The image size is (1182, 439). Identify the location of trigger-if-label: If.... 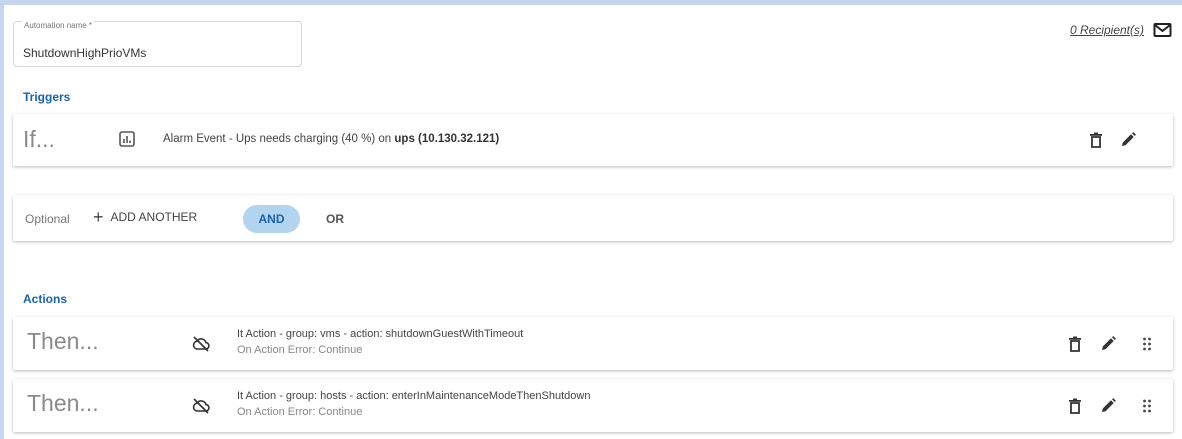
(39, 139).